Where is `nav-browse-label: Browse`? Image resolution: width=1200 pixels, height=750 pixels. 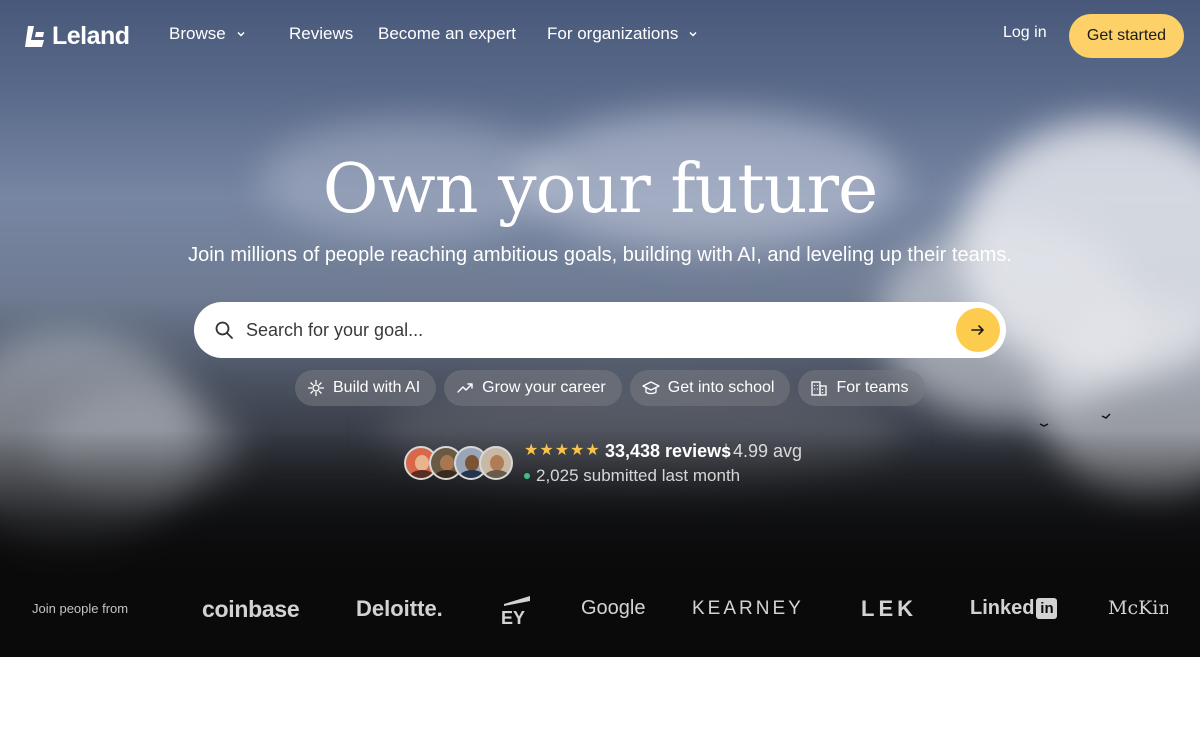 nav-browse-label: Browse is located at coordinates (197, 33).